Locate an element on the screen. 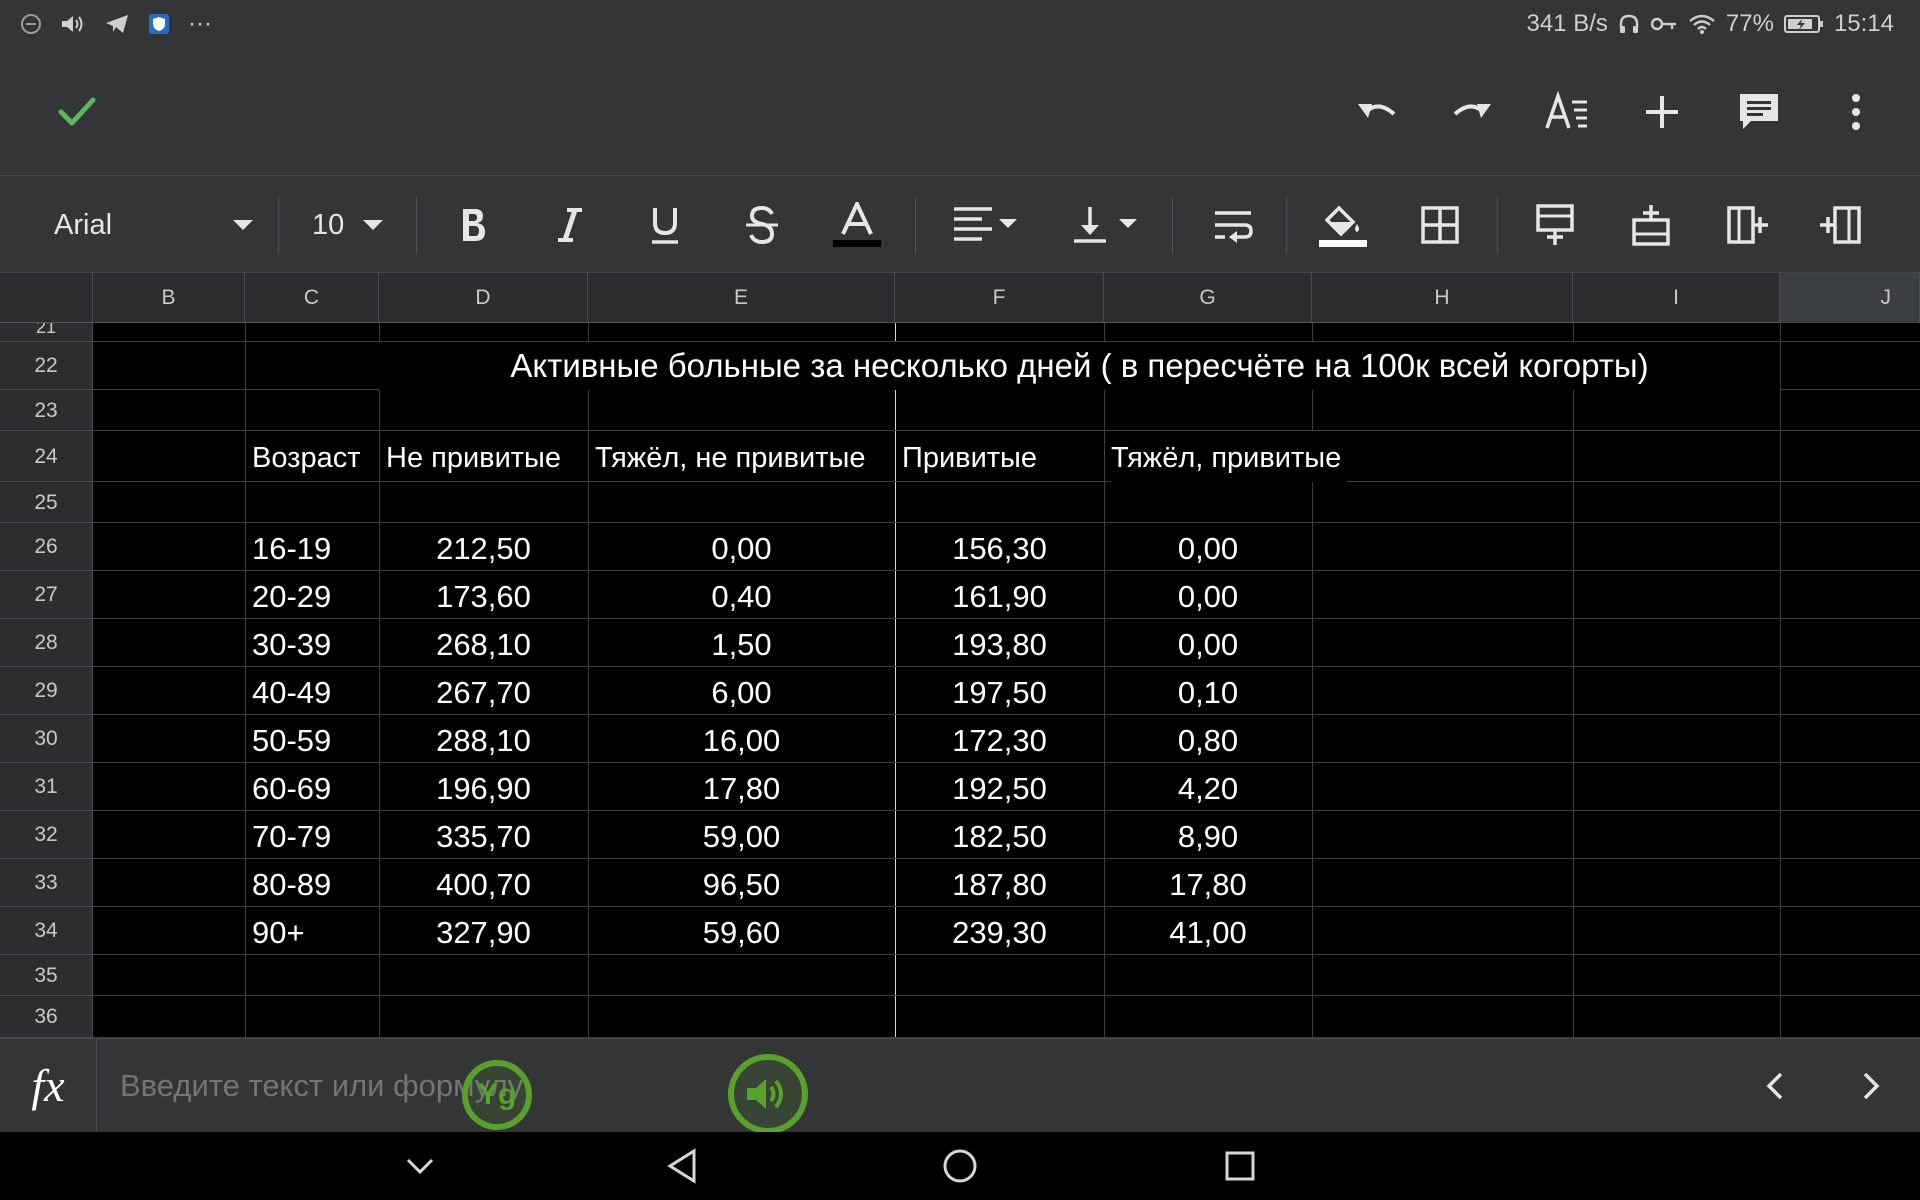 The height and width of the screenshot is (1200, 1920). cell-vaccinated: 187,80 is located at coordinates (999, 885).